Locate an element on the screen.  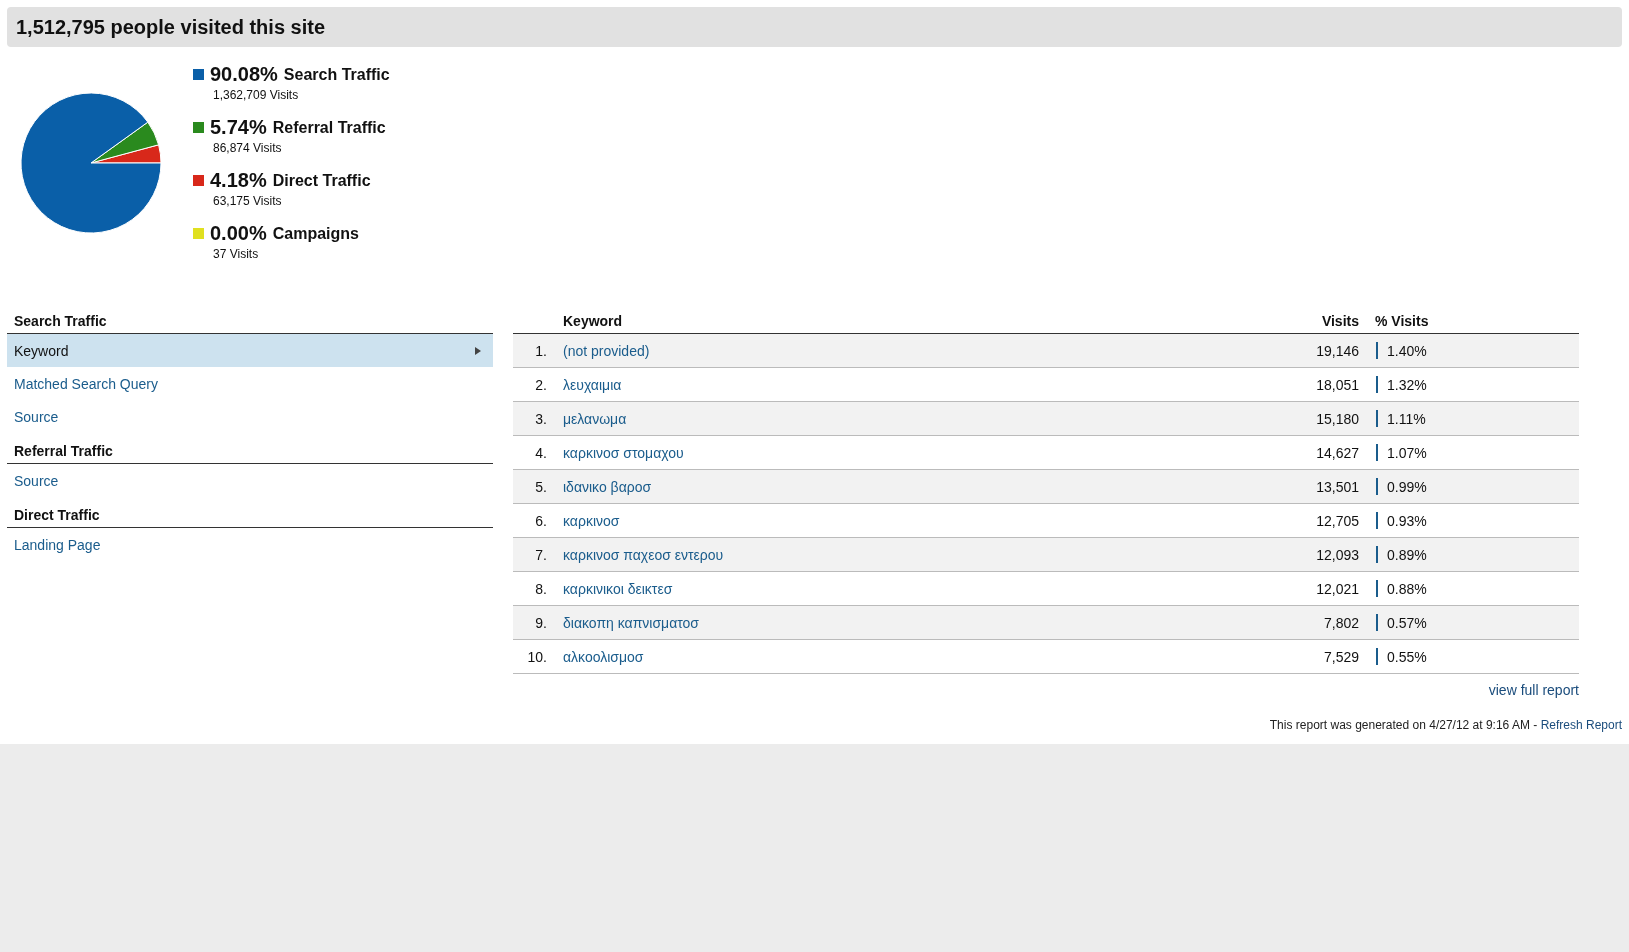
column-header: % Visits is located at coordinates (1402, 321).